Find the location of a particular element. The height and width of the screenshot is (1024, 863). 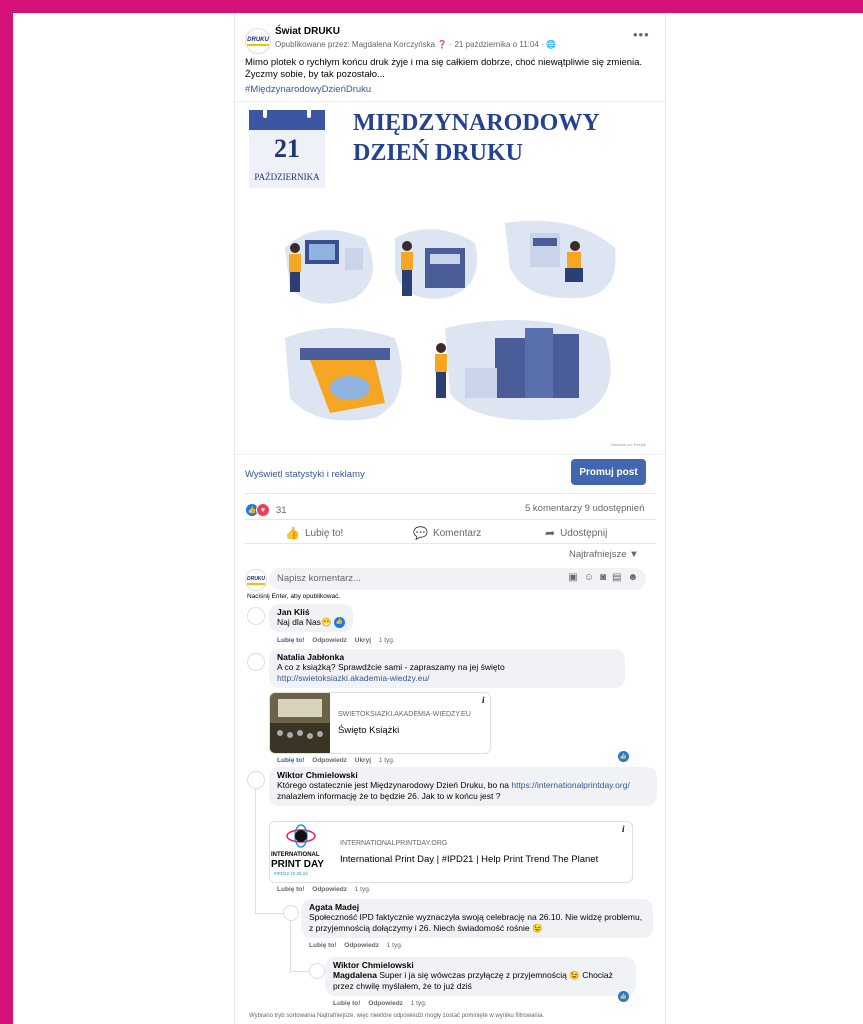

page-avatar: DRUKU is located at coordinates (258, 41).